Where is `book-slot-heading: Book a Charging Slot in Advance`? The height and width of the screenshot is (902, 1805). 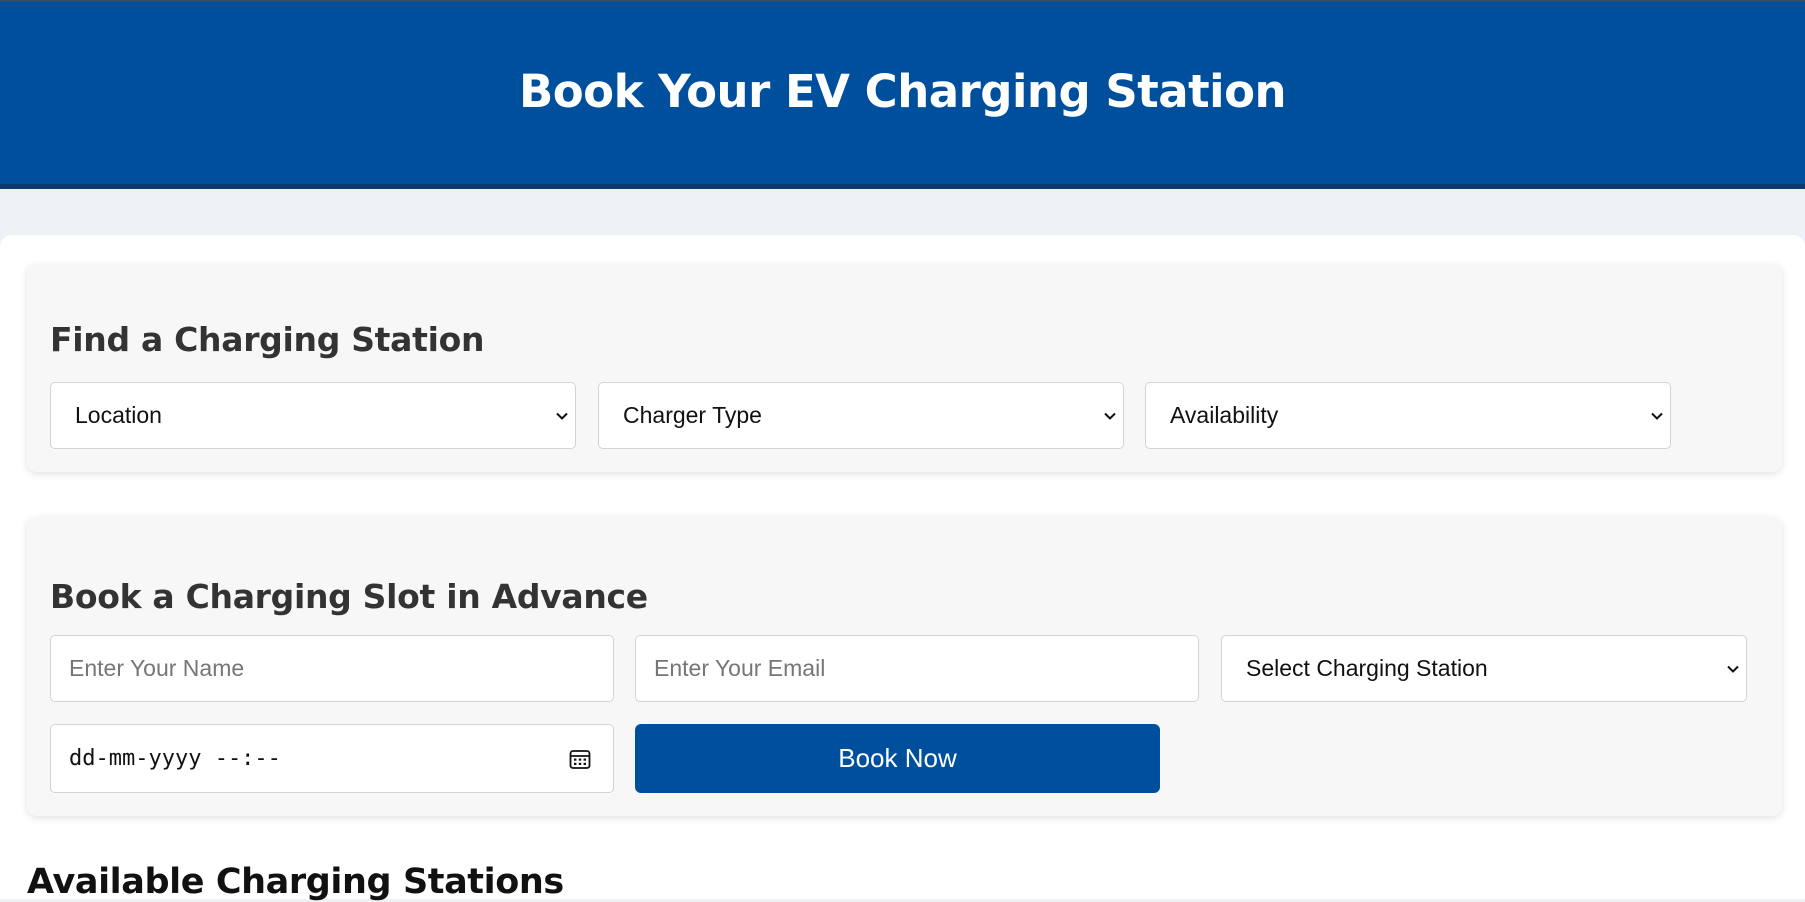
book-slot-heading: Book a Charging Slot in Advance is located at coordinates (349, 596).